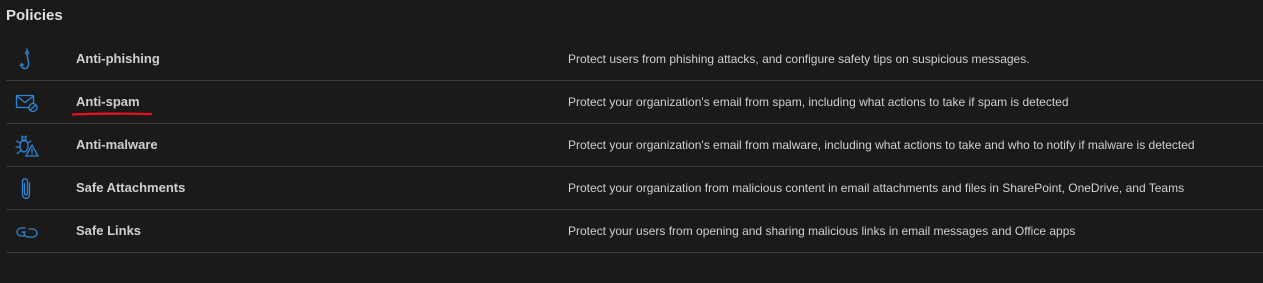 Image resolution: width=1263 pixels, height=283 pixels. Describe the element at coordinates (27, 103) in the screenshot. I see `mail-blocked-icon` at that location.